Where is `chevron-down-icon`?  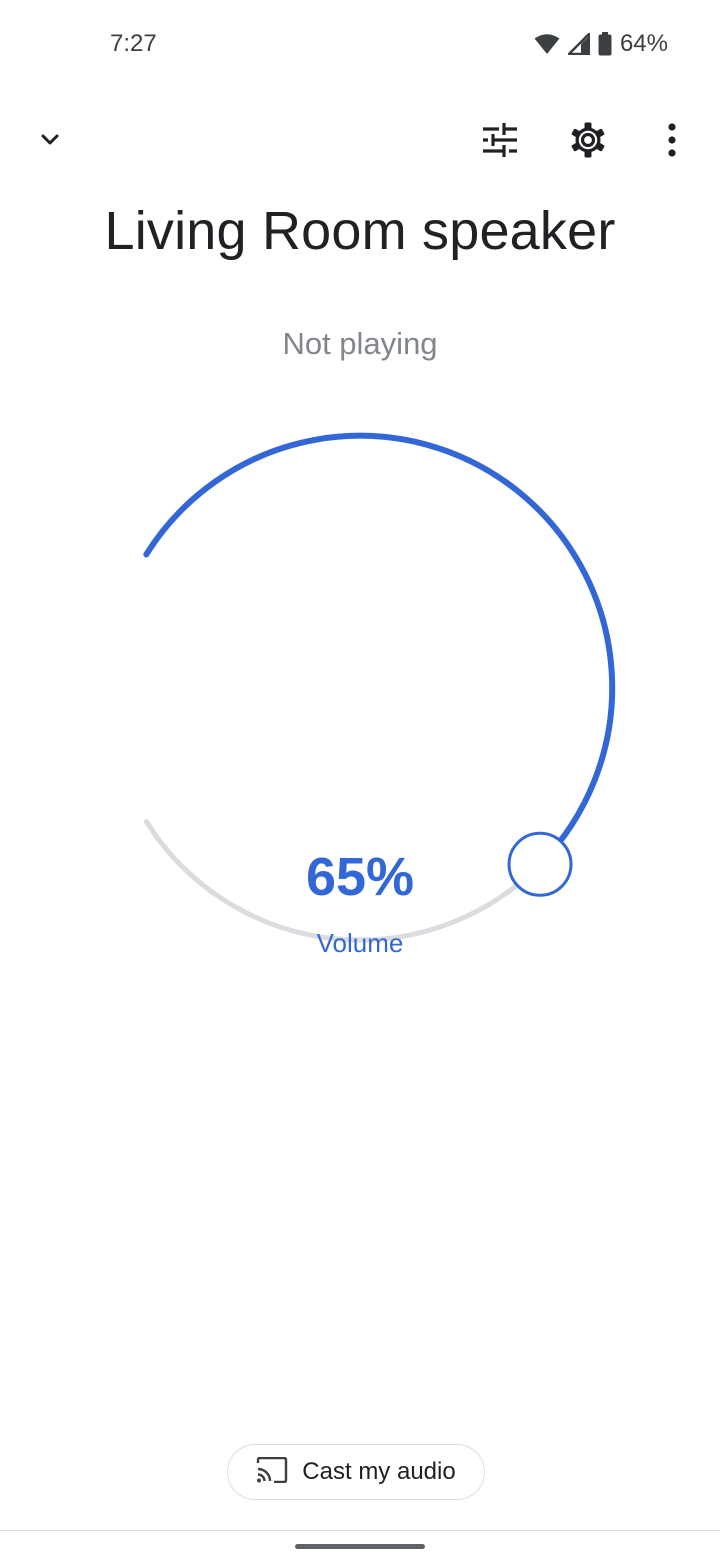 chevron-down-icon is located at coordinates (50, 142).